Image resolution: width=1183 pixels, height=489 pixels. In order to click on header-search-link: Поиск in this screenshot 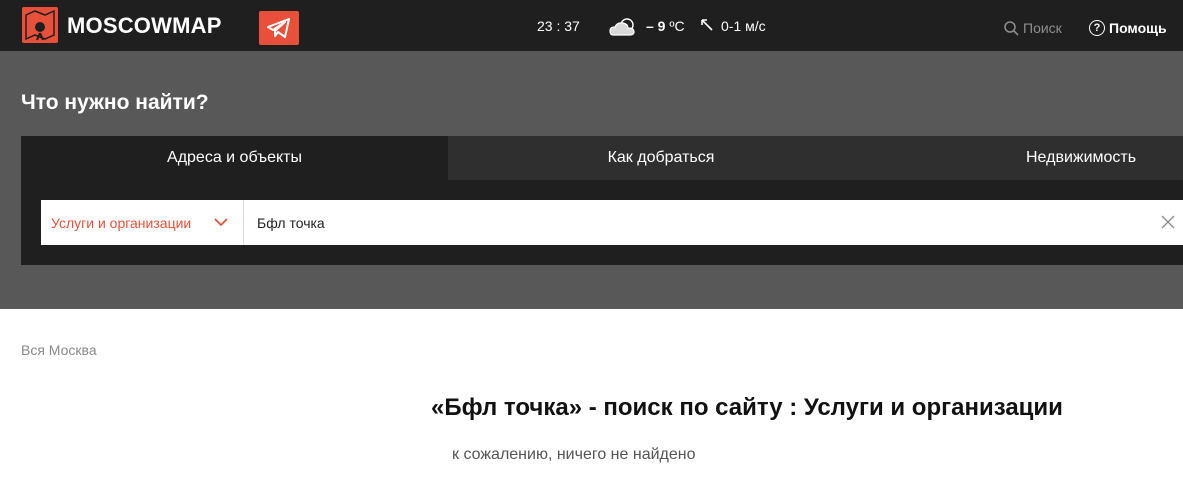, I will do `click(1033, 28)`.